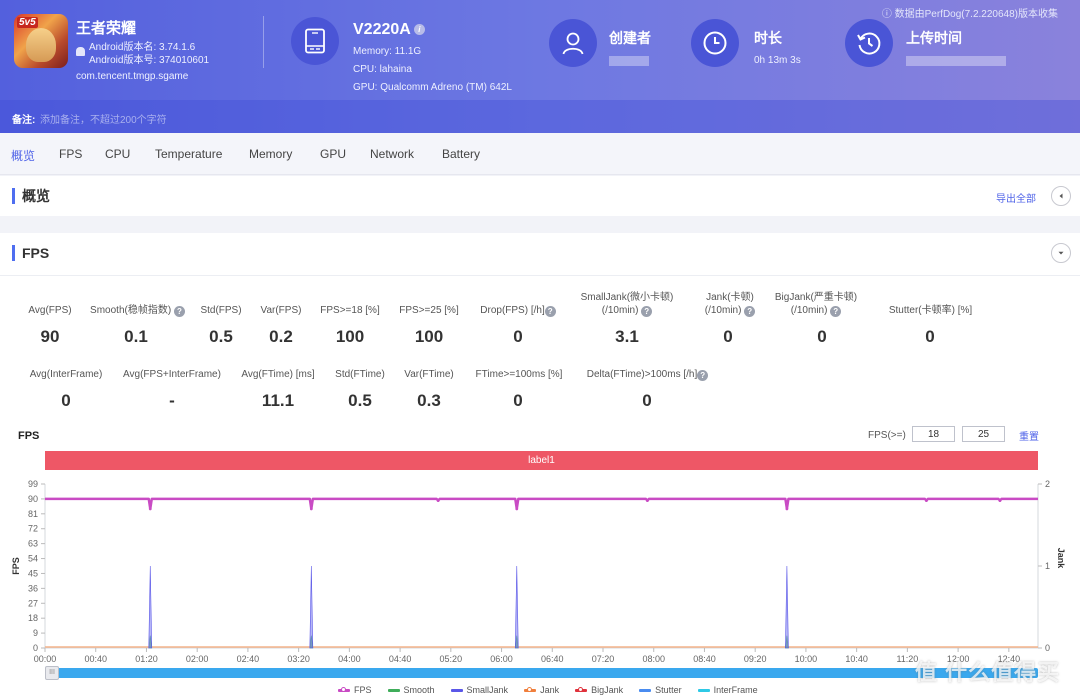 Image resolution: width=1080 pixels, height=699 pixels. What do you see at coordinates (382, 29) in the screenshot?
I see `device-name-text: V2220A` at bounding box center [382, 29].